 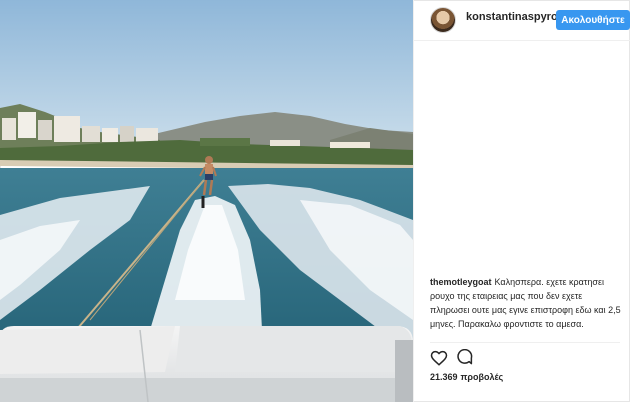 I want to click on post-header: konstantinaspyro Ακολουθήστε, so click(x=522, y=20).